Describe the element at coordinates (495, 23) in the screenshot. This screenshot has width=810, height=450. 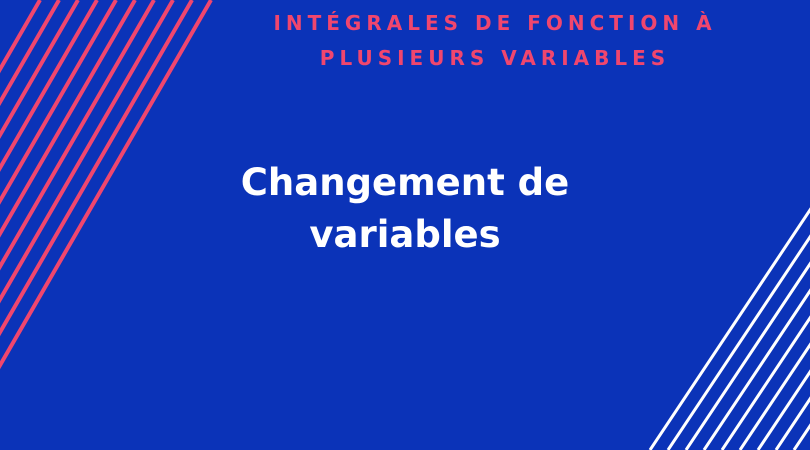
I see `course-subtitle-line-1: INTÉGRALES DE FONCTION À` at that location.